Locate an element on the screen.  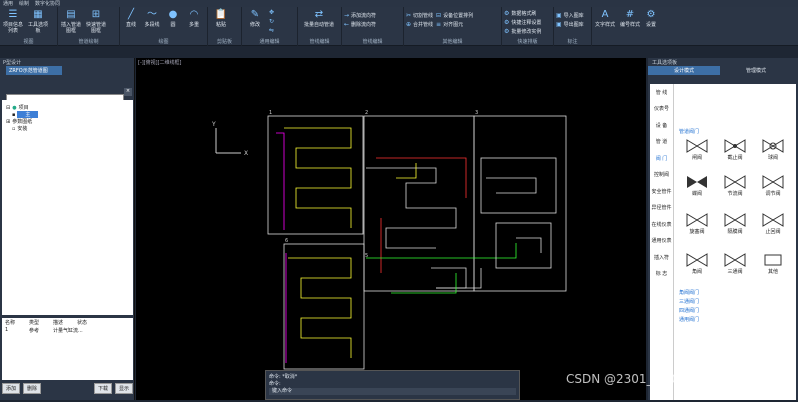
line-button: ╱ 直线 is located at coordinates (131, 19).